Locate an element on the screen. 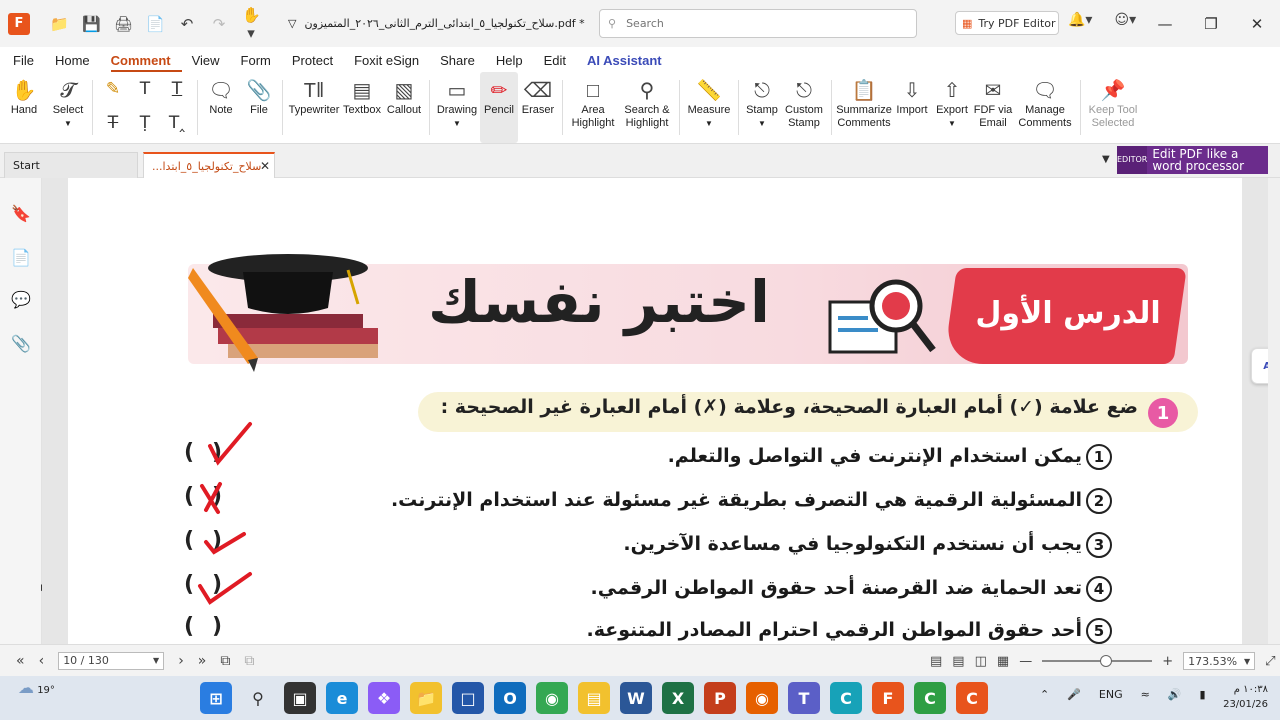  typewriter-button: T‖ Typewriter is located at coordinates (314, 107).